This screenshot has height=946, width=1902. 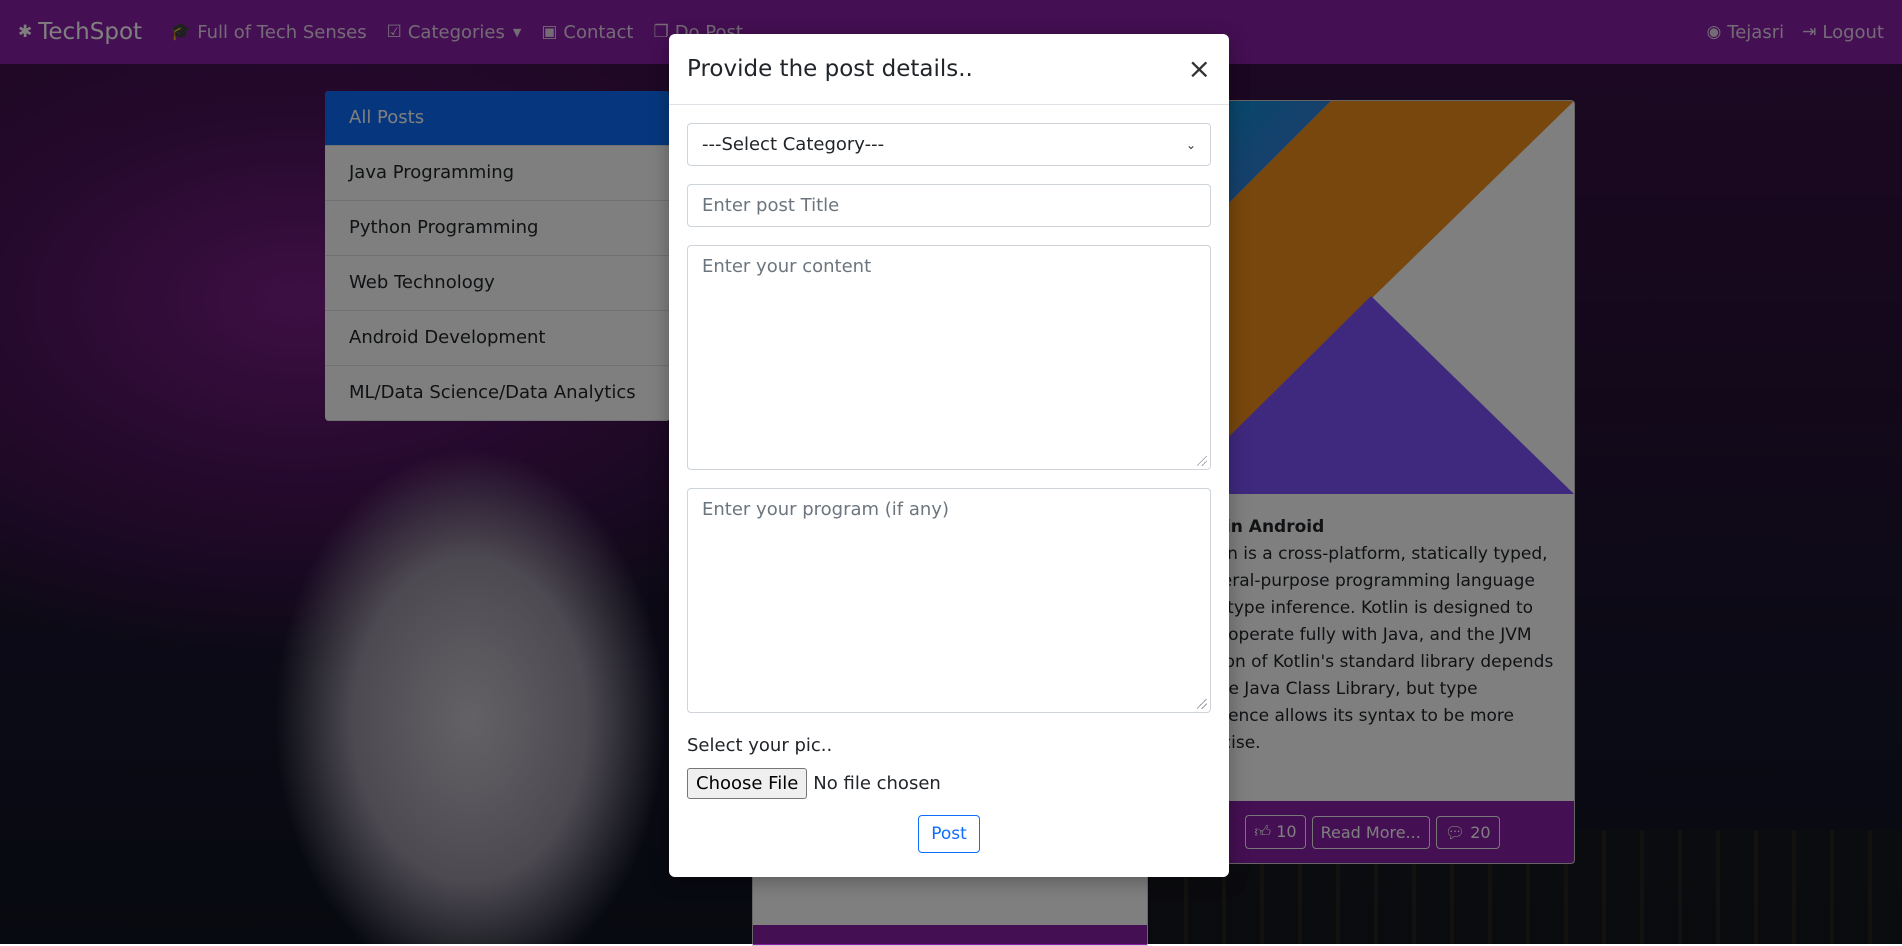 What do you see at coordinates (1190, 144) in the screenshot?
I see `chevron-down-icon: ⌄` at bounding box center [1190, 144].